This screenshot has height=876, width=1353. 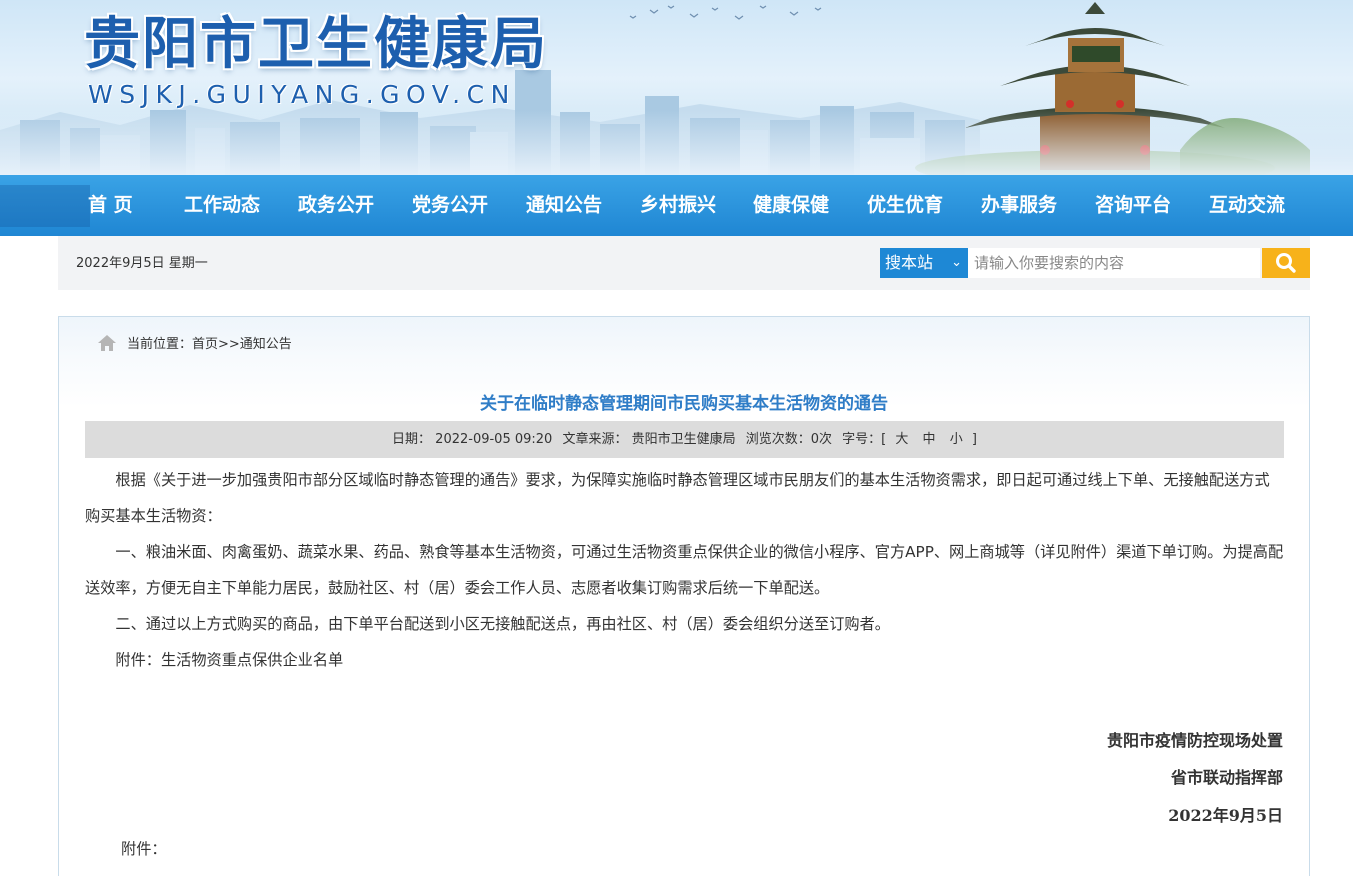 What do you see at coordinates (974, 439) in the screenshot?
I see `font-size-suffix: ]` at bounding box center [974, 439].